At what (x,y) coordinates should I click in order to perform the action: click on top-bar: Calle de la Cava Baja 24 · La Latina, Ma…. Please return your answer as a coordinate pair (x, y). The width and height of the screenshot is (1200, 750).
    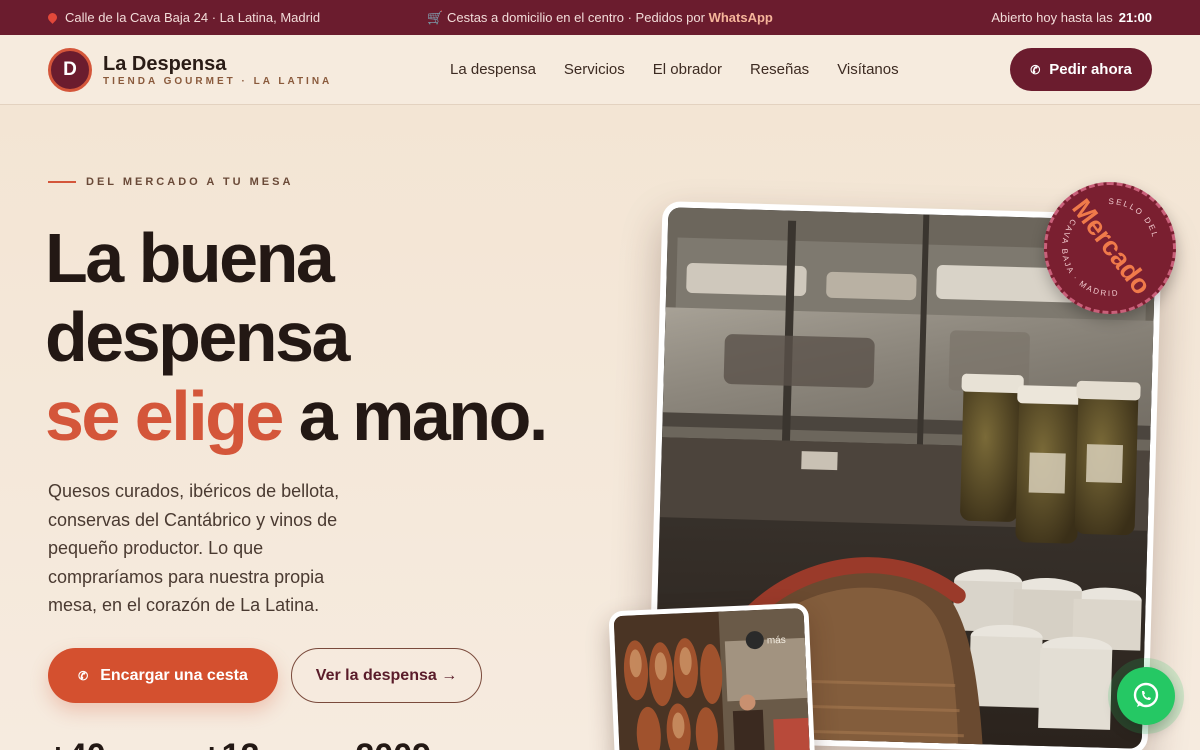
    Looking at the image, I should click on (600, 17).